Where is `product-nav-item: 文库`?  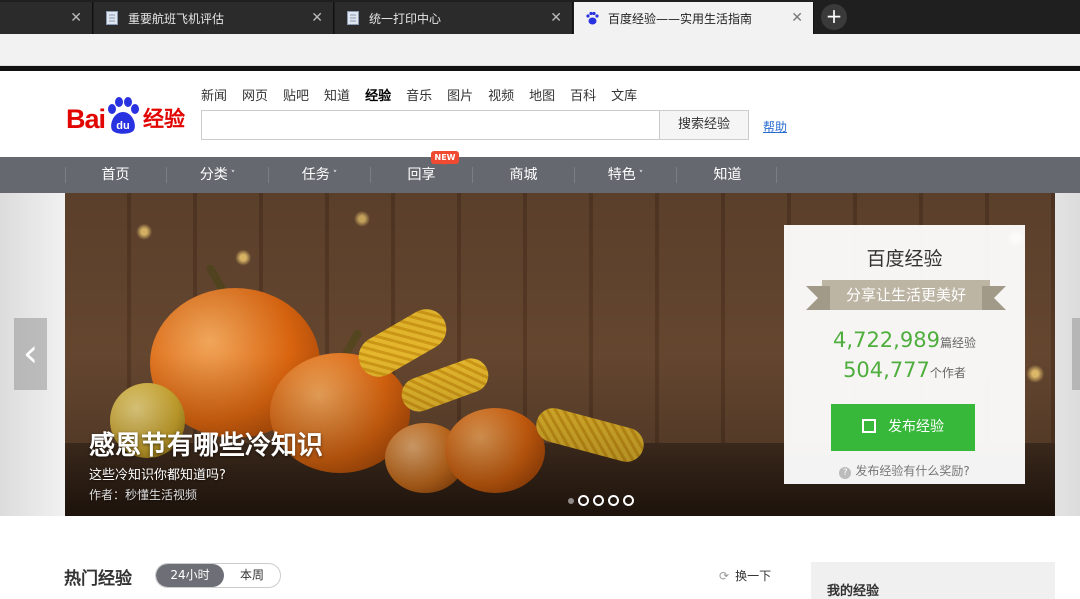
product-nav-item: 文库 is located at coordinates (624, 94).